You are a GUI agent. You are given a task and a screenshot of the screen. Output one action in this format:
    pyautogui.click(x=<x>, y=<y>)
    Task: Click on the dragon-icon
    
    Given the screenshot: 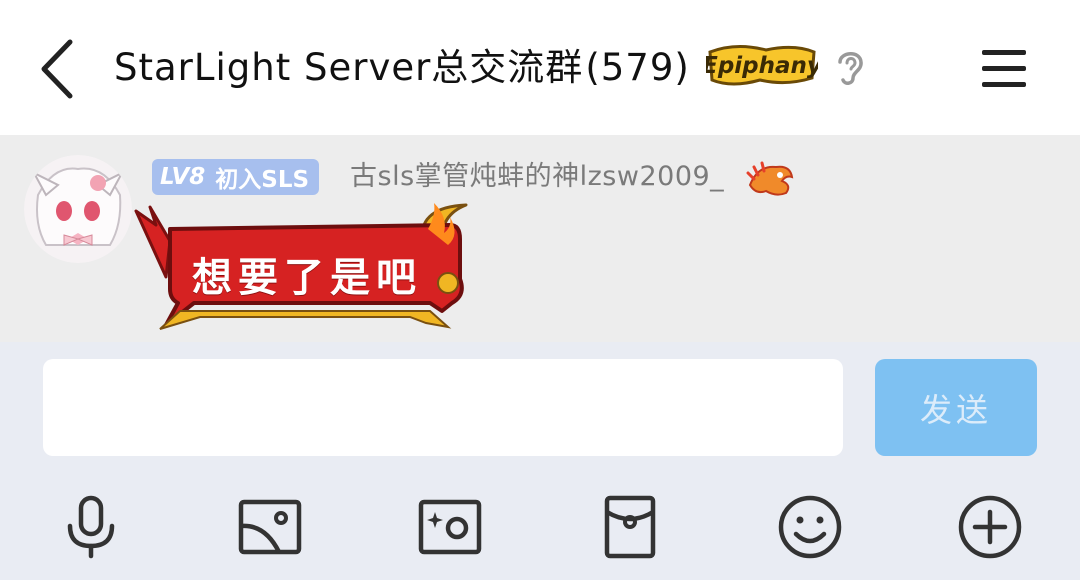 What is the action you would take?
    pyautogui.click(x=771, y=177)
    